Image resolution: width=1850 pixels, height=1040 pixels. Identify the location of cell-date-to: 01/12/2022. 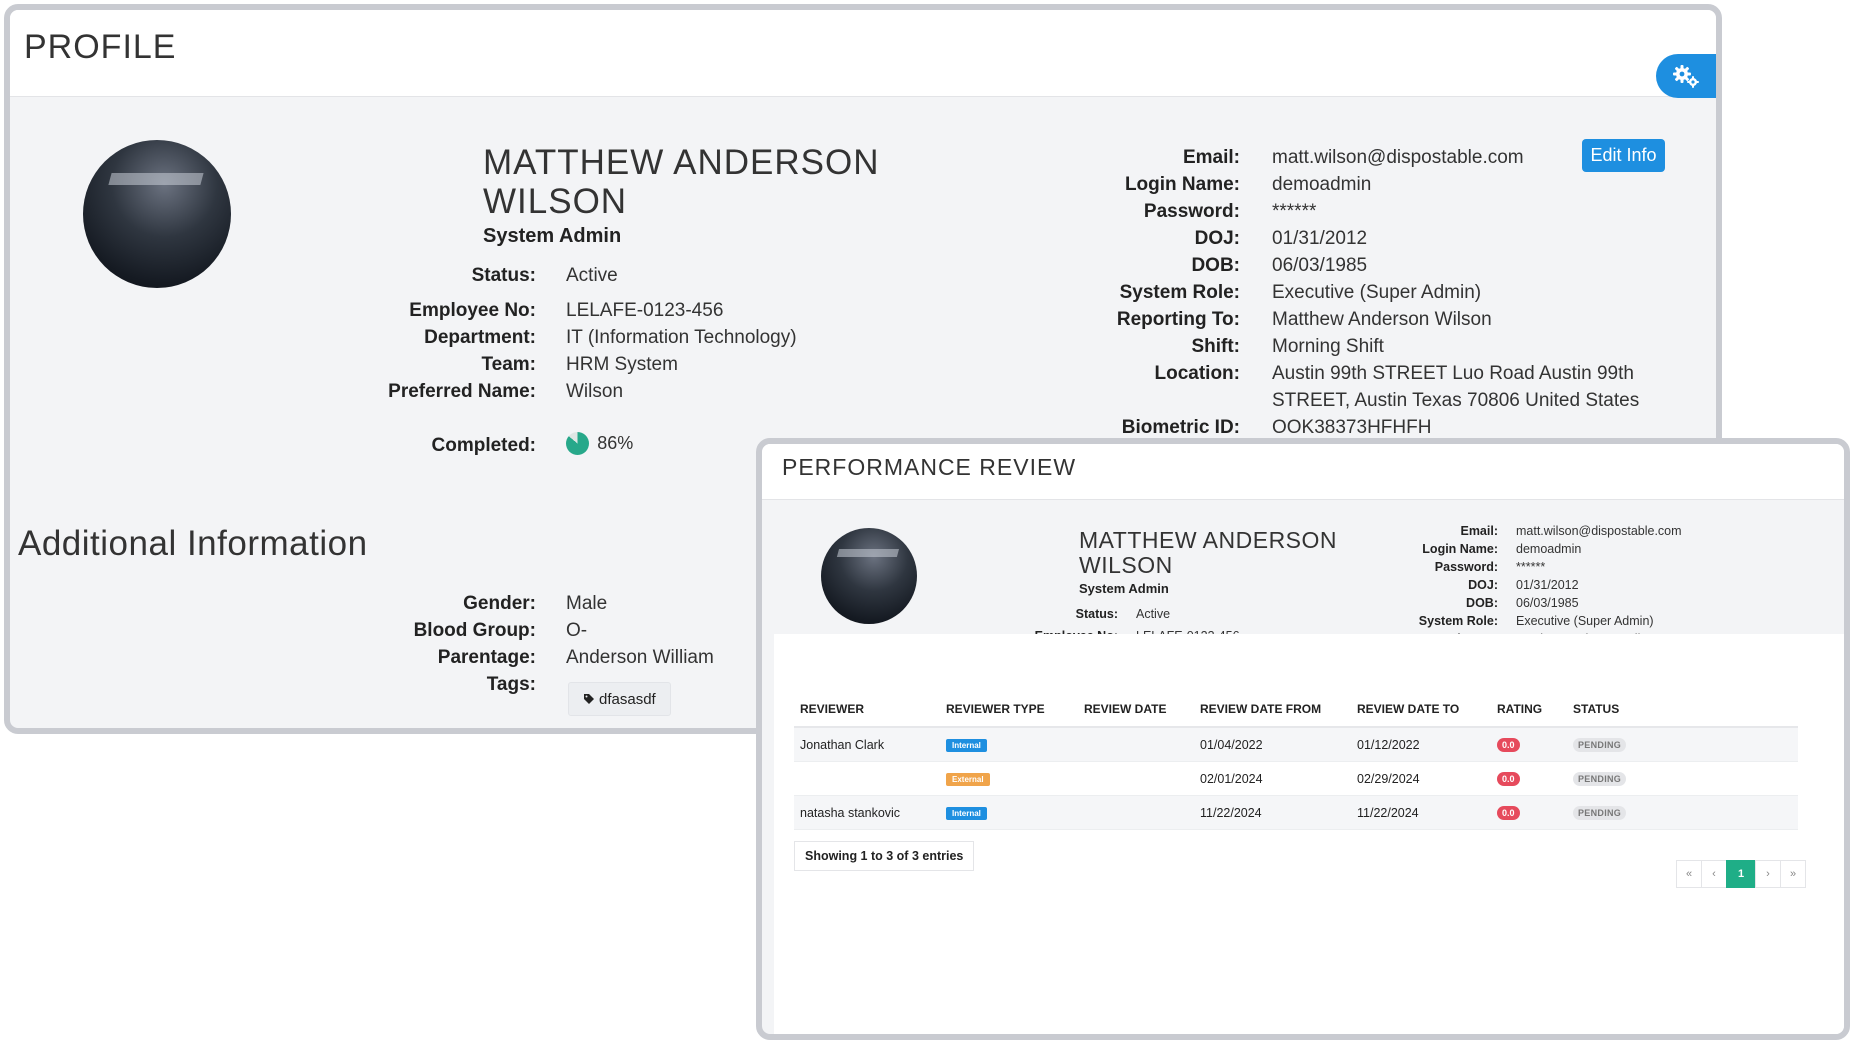
(1421, 744).